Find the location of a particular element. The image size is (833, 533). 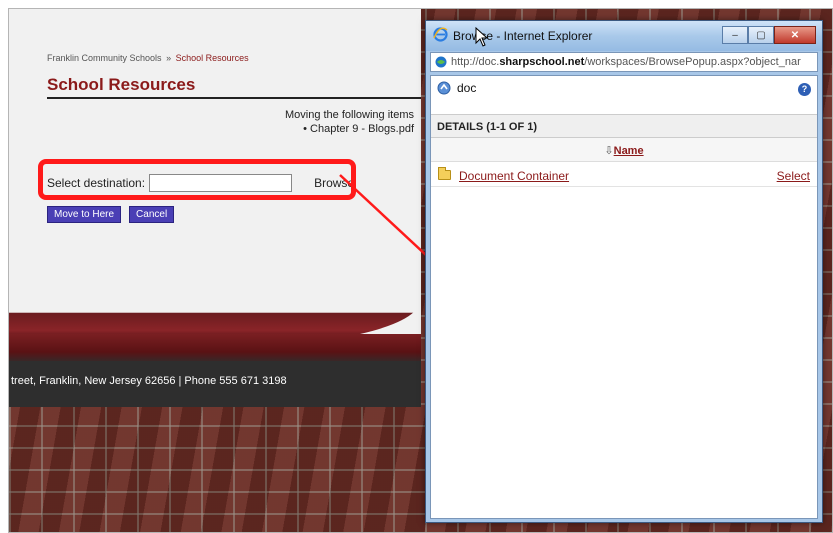

mouse-cursor-icon is located at coordinates (482, 37).